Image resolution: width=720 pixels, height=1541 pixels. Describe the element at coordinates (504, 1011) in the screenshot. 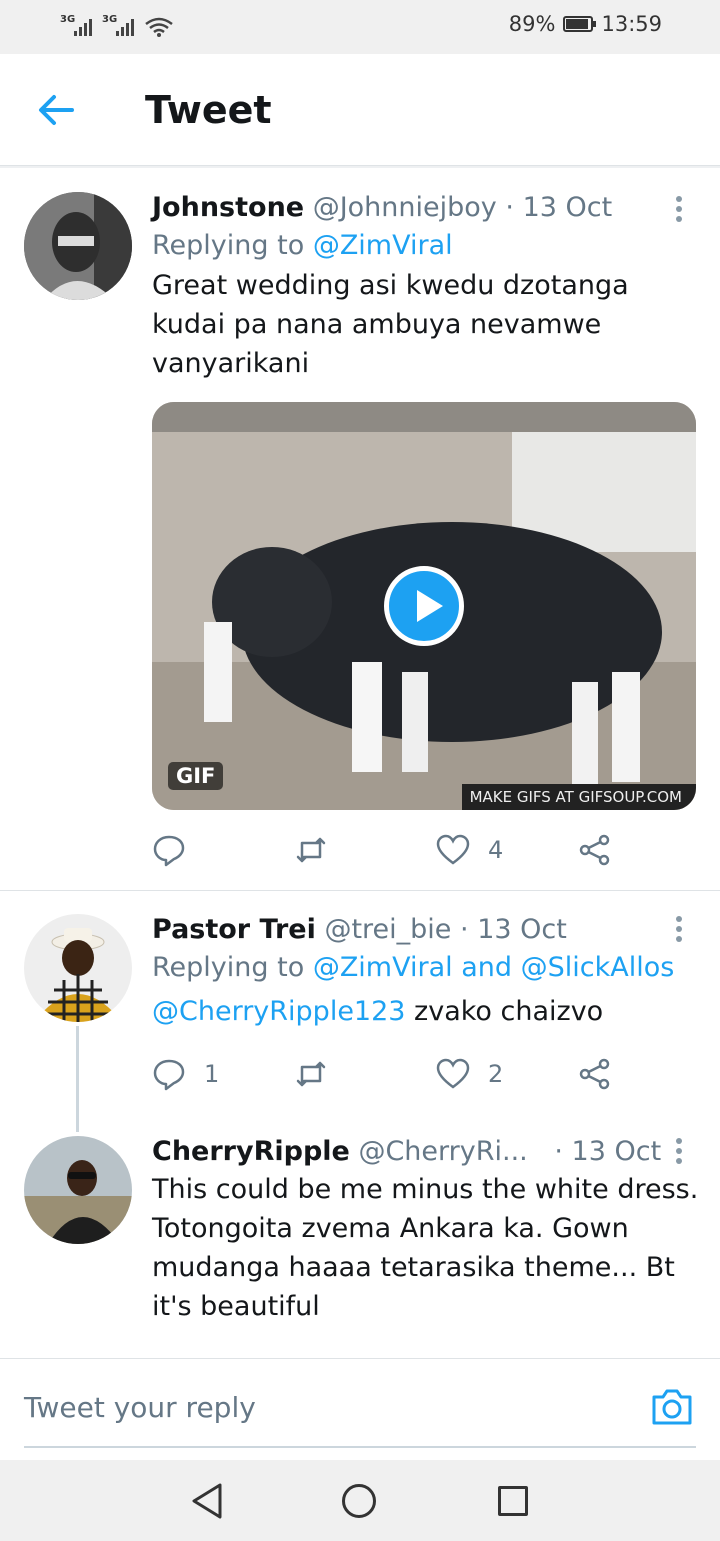

I see `tweet-text-body: zvako chaizvo` at that location.